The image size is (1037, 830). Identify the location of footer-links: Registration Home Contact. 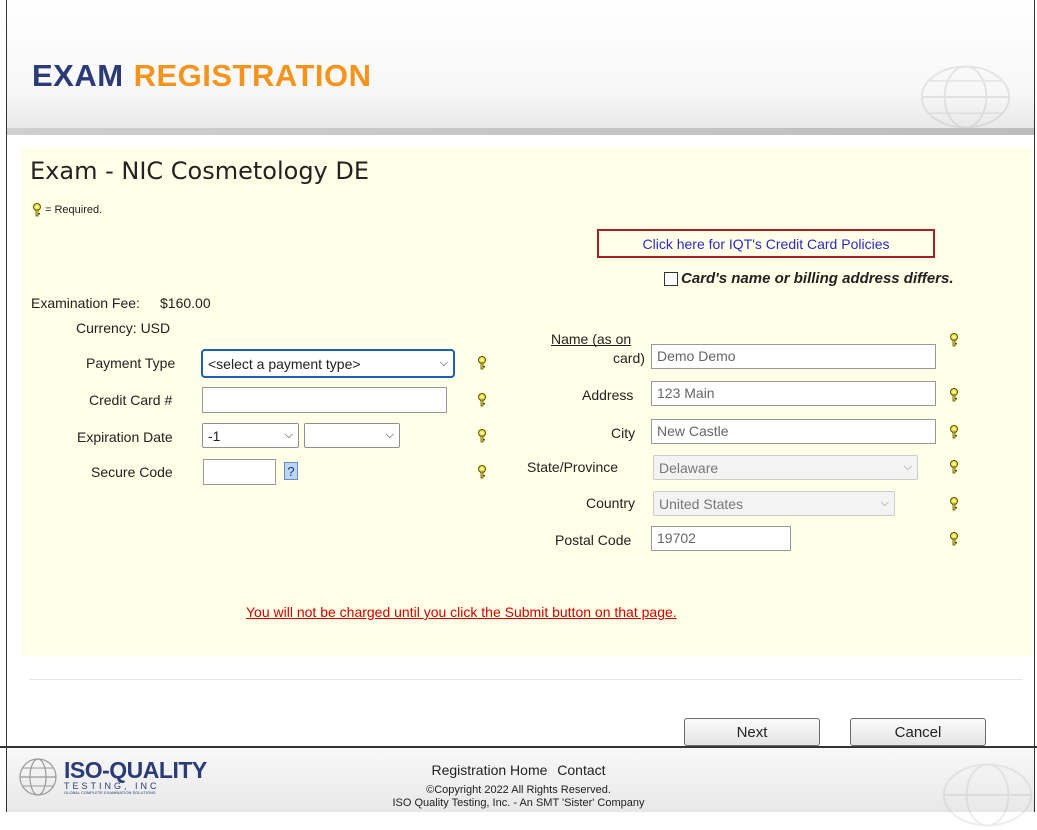
(518, 770).